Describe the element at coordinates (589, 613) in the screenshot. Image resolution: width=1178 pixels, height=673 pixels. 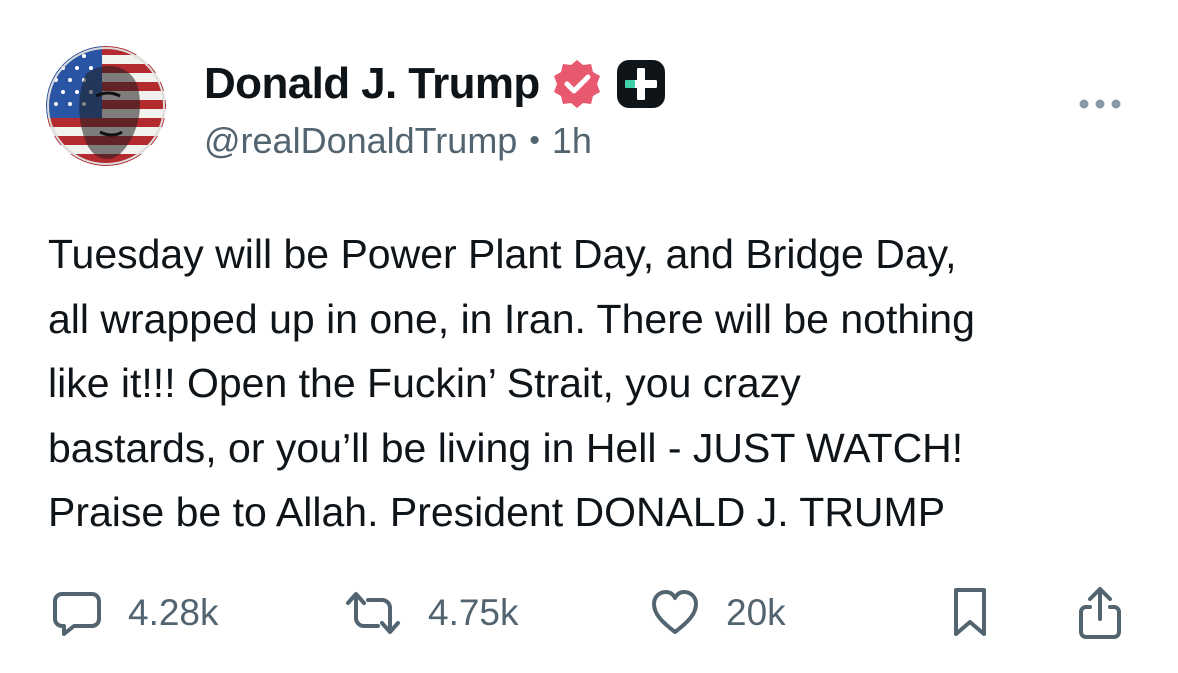
I see `post-action-bar: 4.28k 4.75k 20k` at that location.